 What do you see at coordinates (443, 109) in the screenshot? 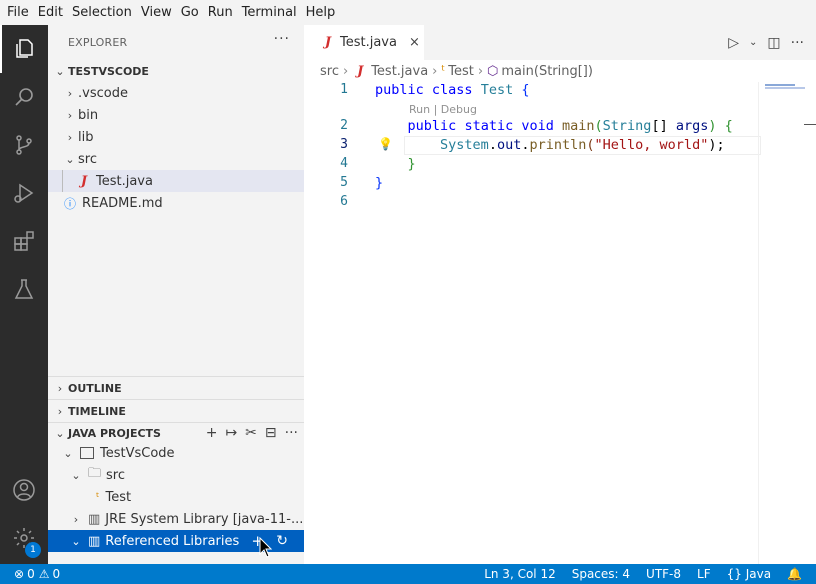
I see `codelens-run-debug: Run | Debug` at bounding box center [443, 109].